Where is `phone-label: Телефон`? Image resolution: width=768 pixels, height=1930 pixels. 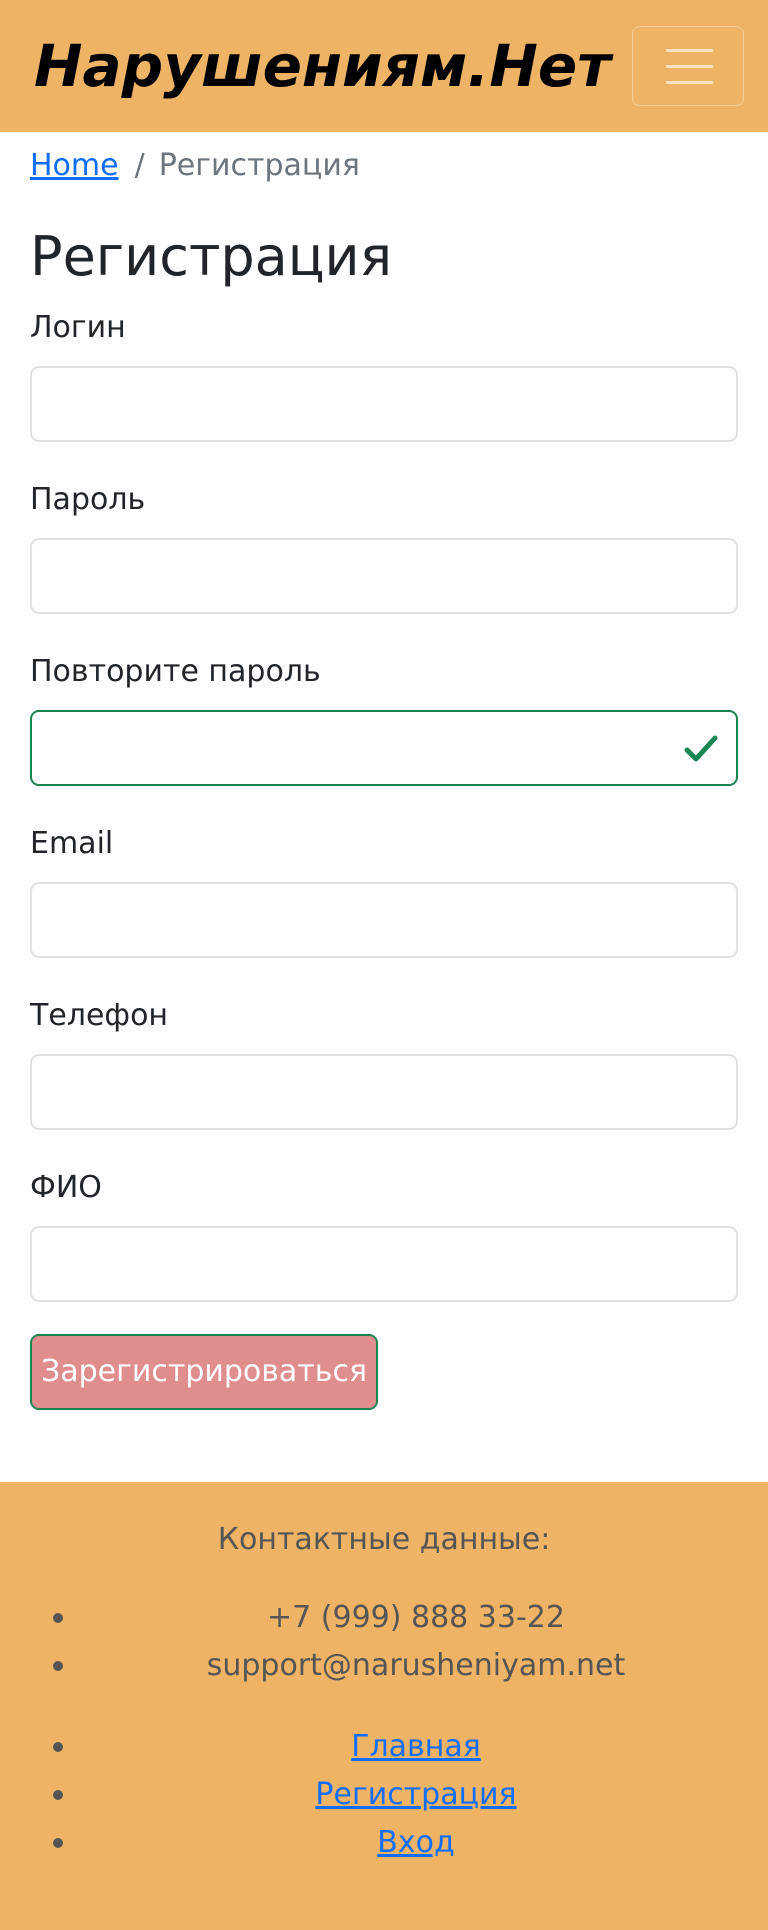
phone-label: Телефон is located at coordinates (99, 1015).